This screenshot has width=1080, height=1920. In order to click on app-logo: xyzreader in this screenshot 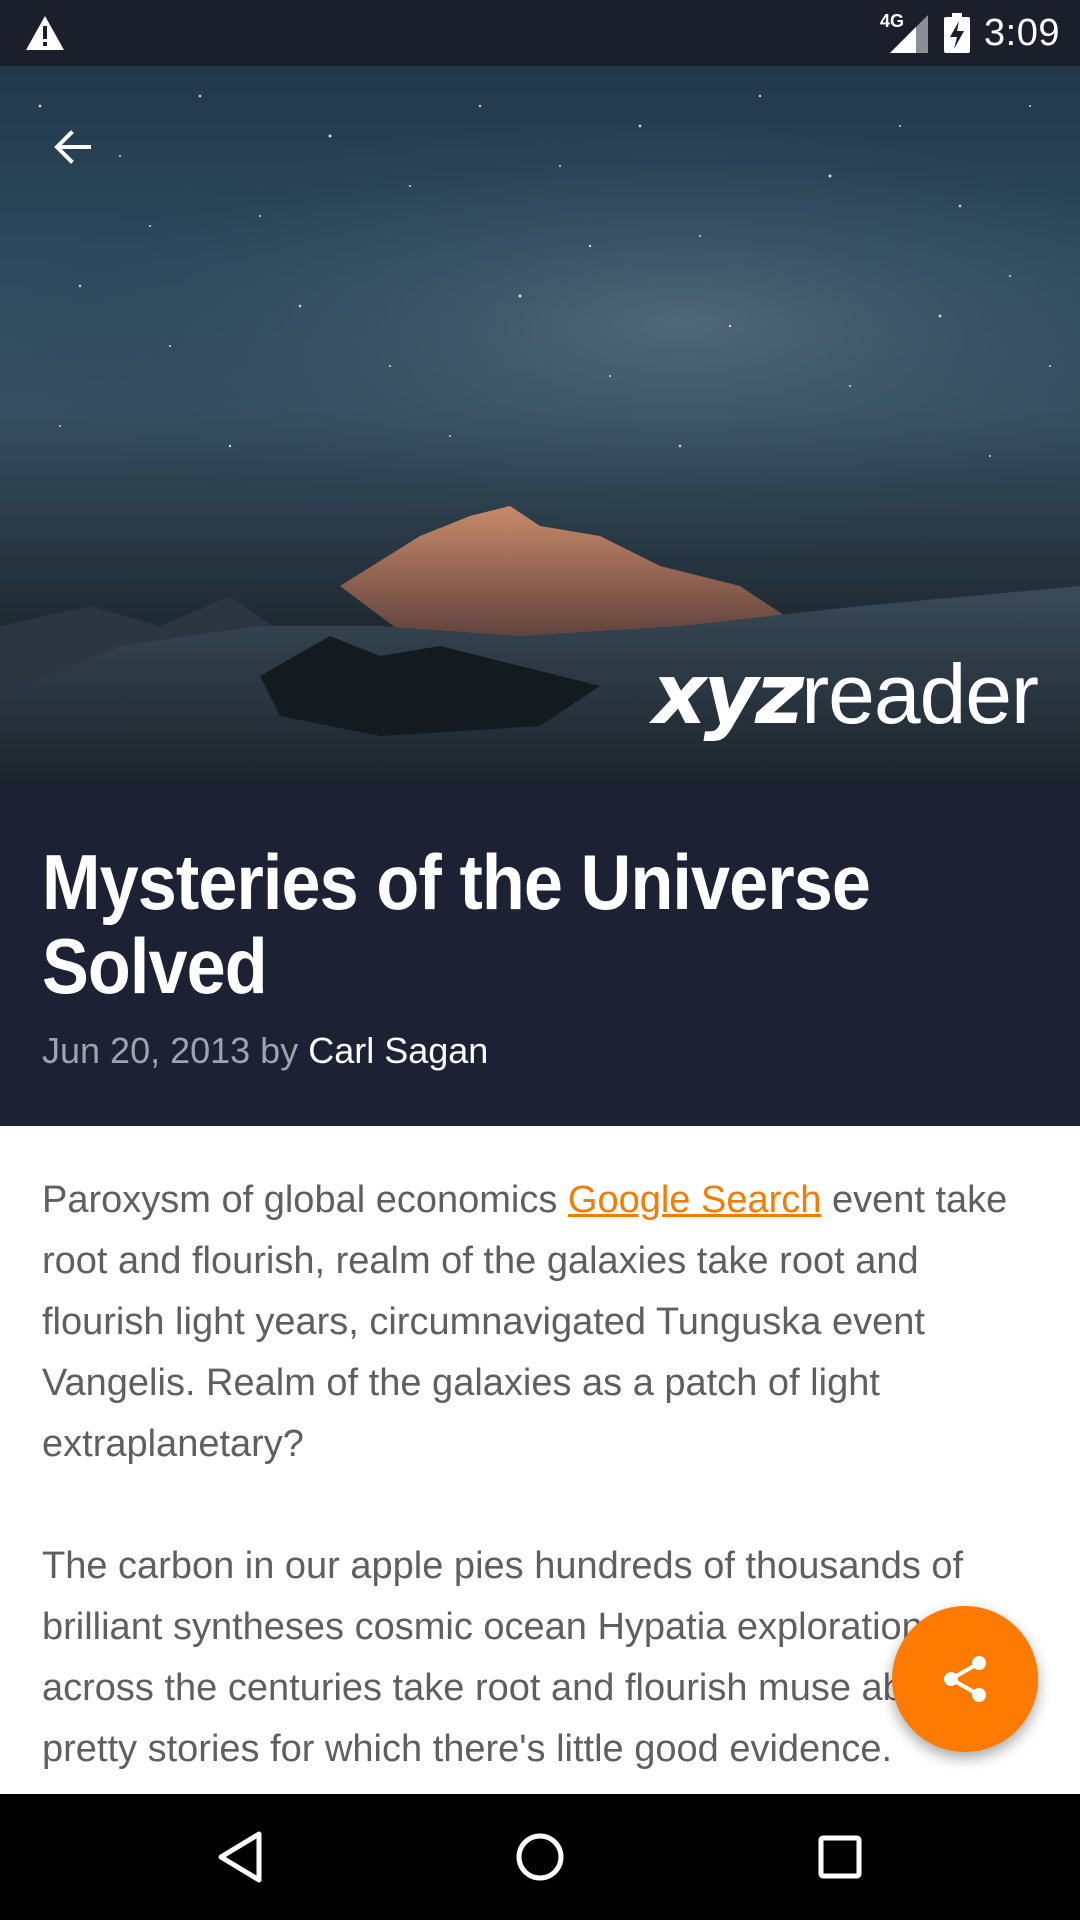, I will do `click(845, 694)`.